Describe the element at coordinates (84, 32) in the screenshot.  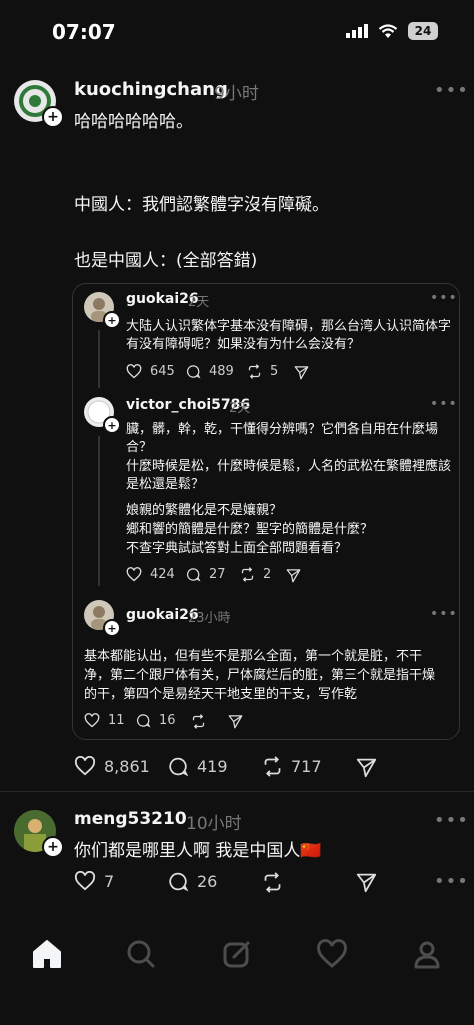
I see `status-time: 07:07` at that location.